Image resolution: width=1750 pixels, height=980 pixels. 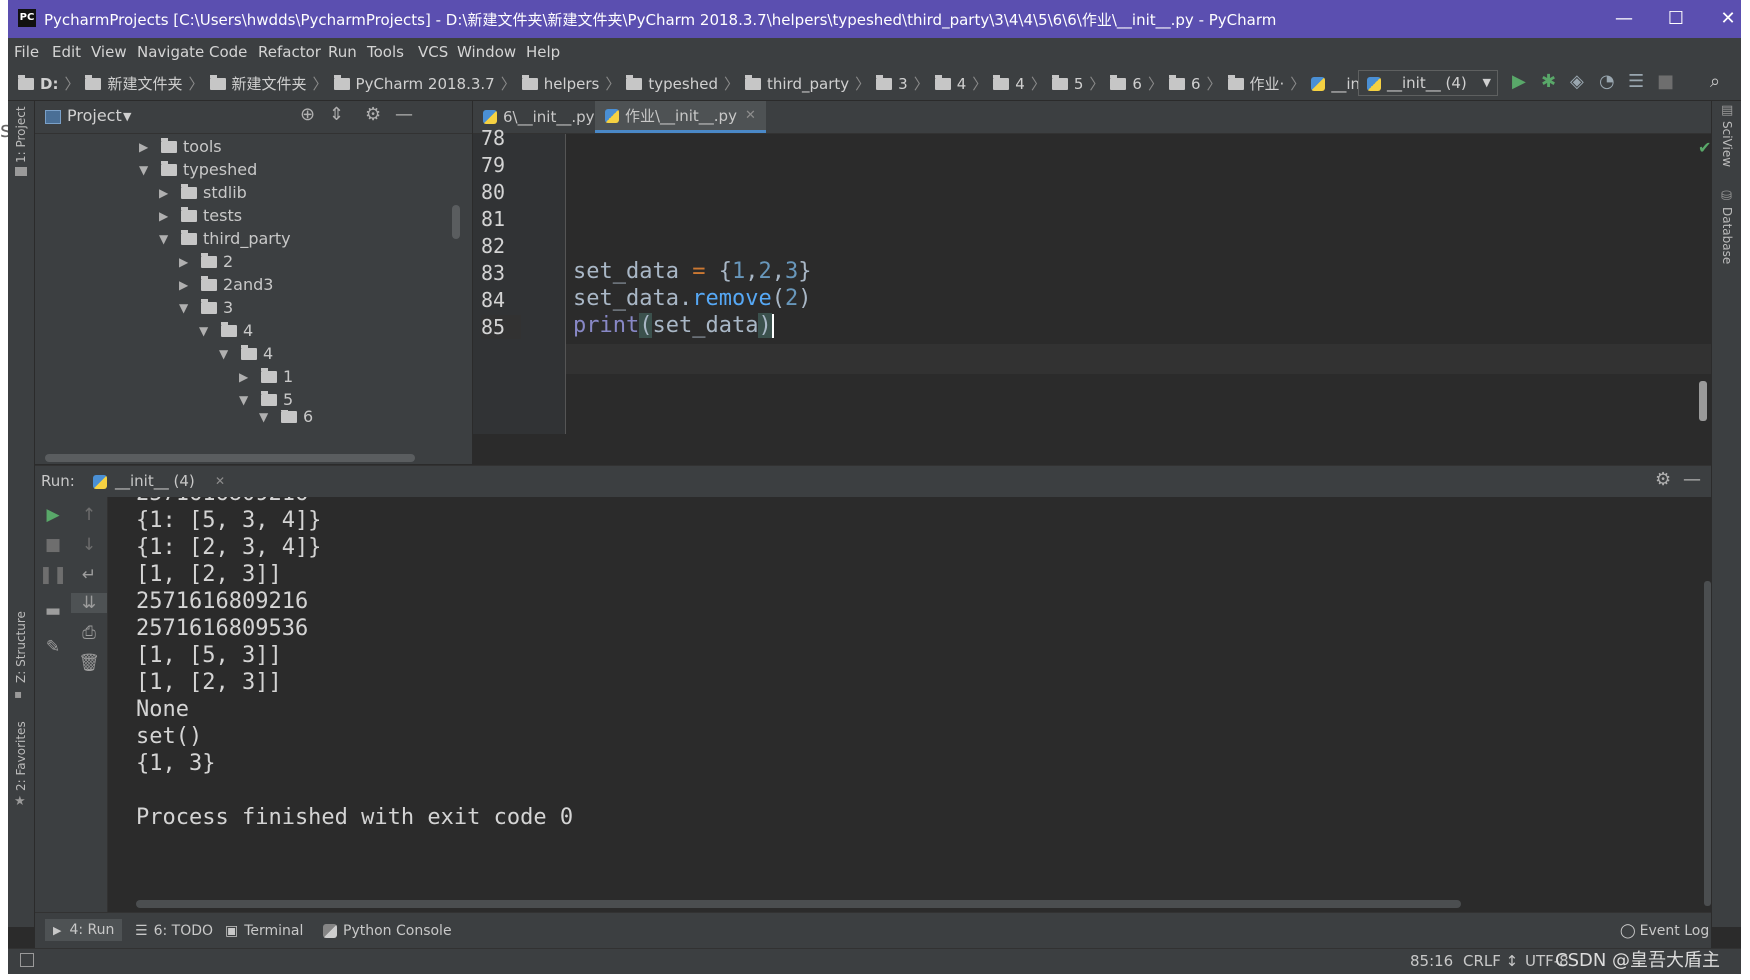 What do you see at coordinates (892, 83) in the screenshot?
I see `breadcrumb-item: 3` at bounding box center [892, 83].